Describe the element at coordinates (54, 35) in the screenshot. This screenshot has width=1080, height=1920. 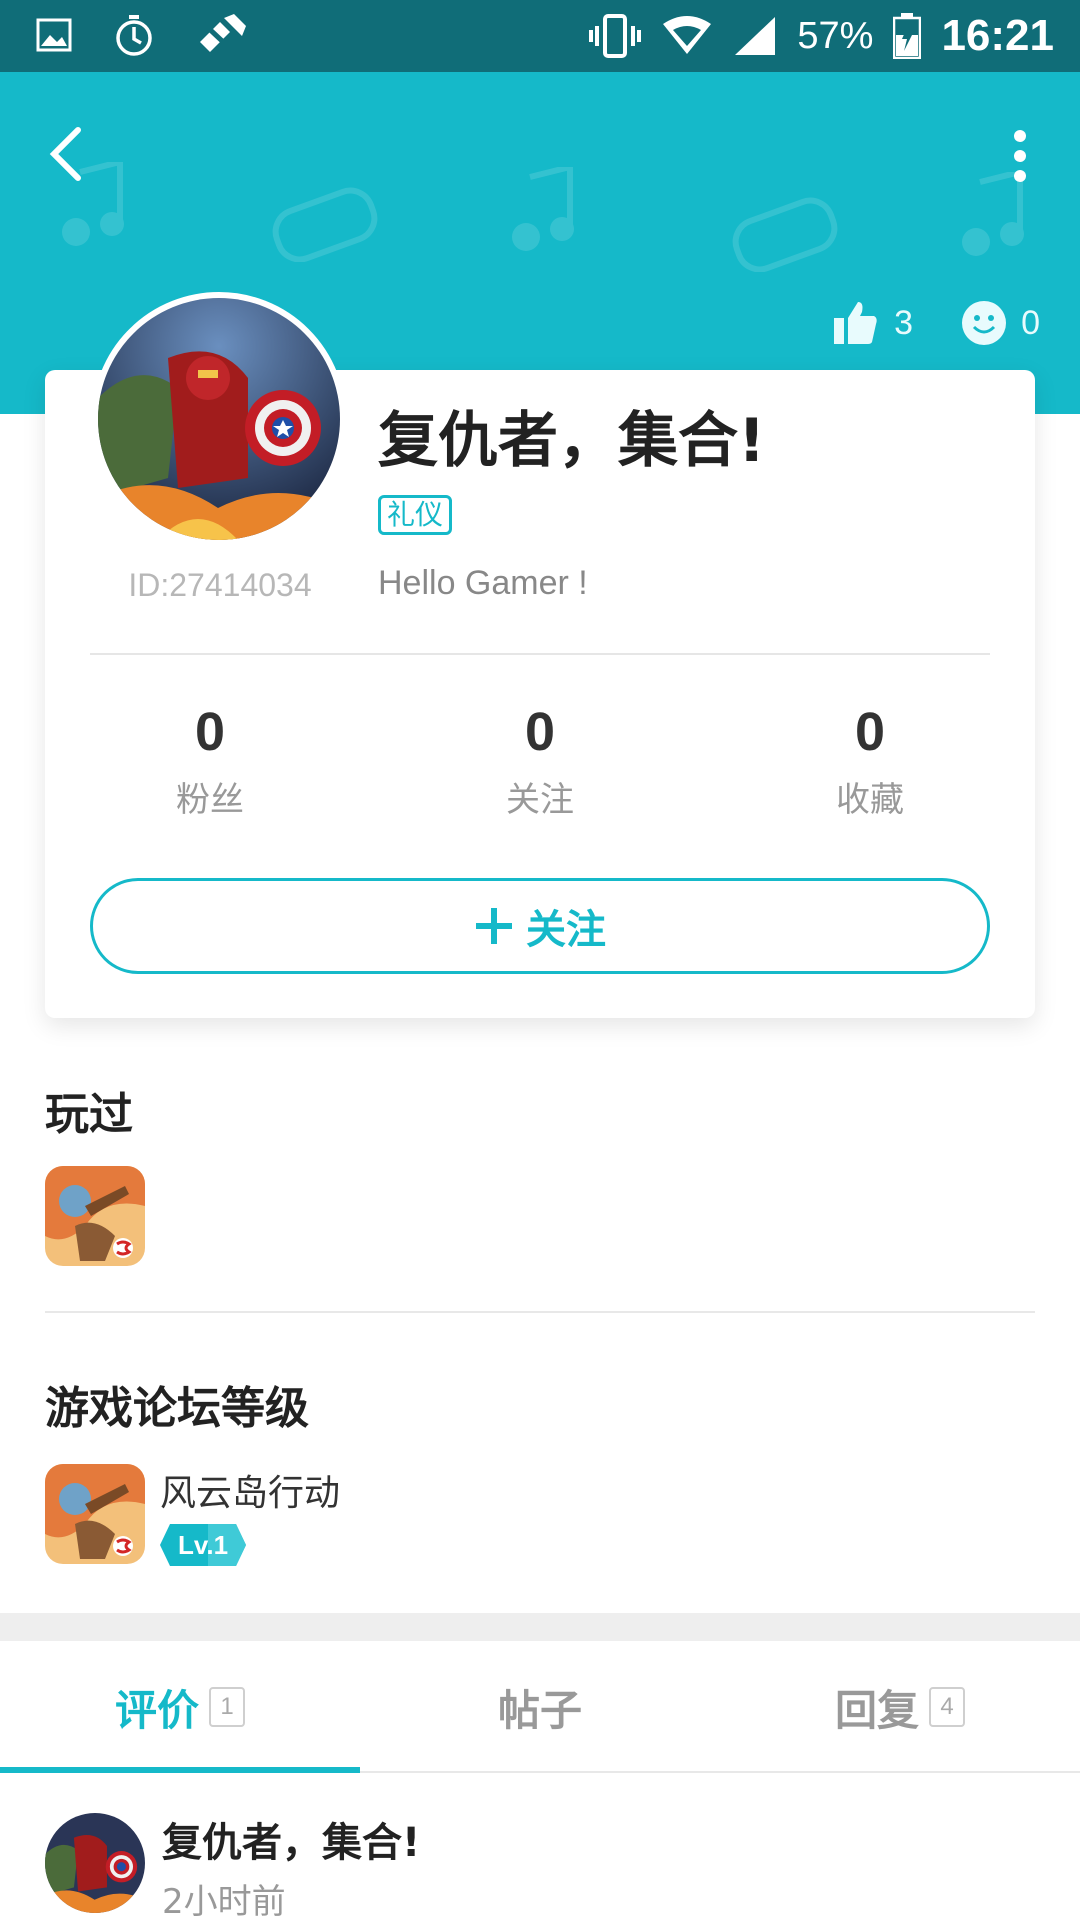
I see `image-icon` at that location.